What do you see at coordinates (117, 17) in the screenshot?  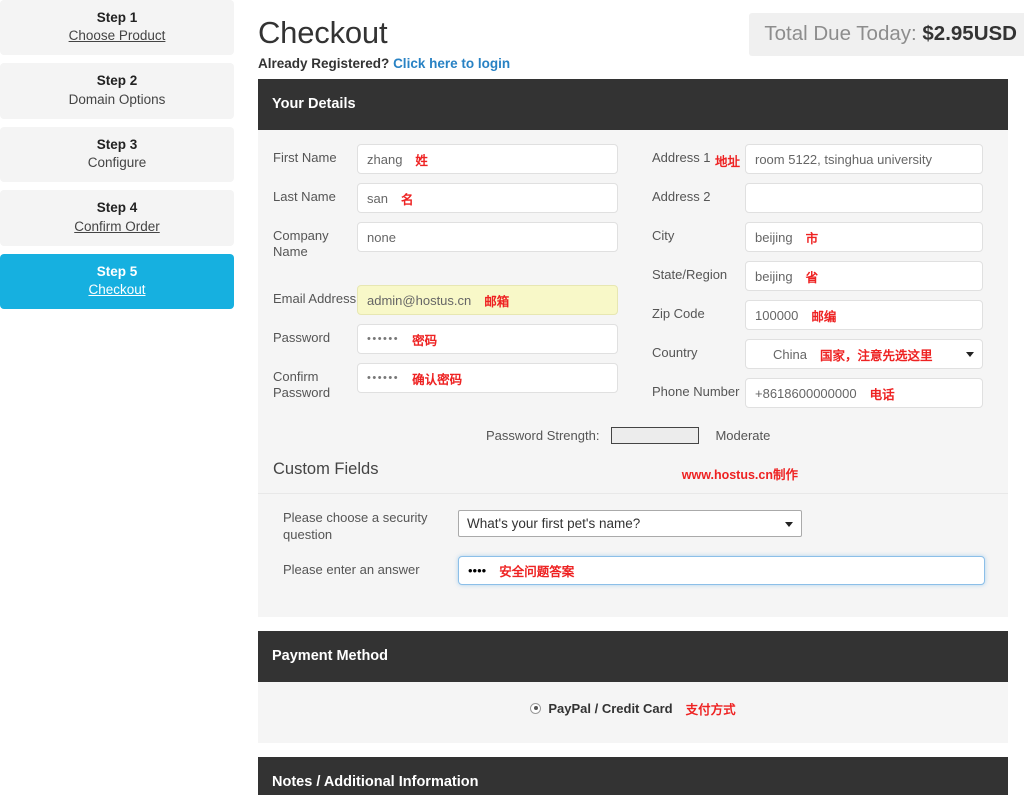 I see `step-1-number: Step 1` at bounding box center [117, 17].